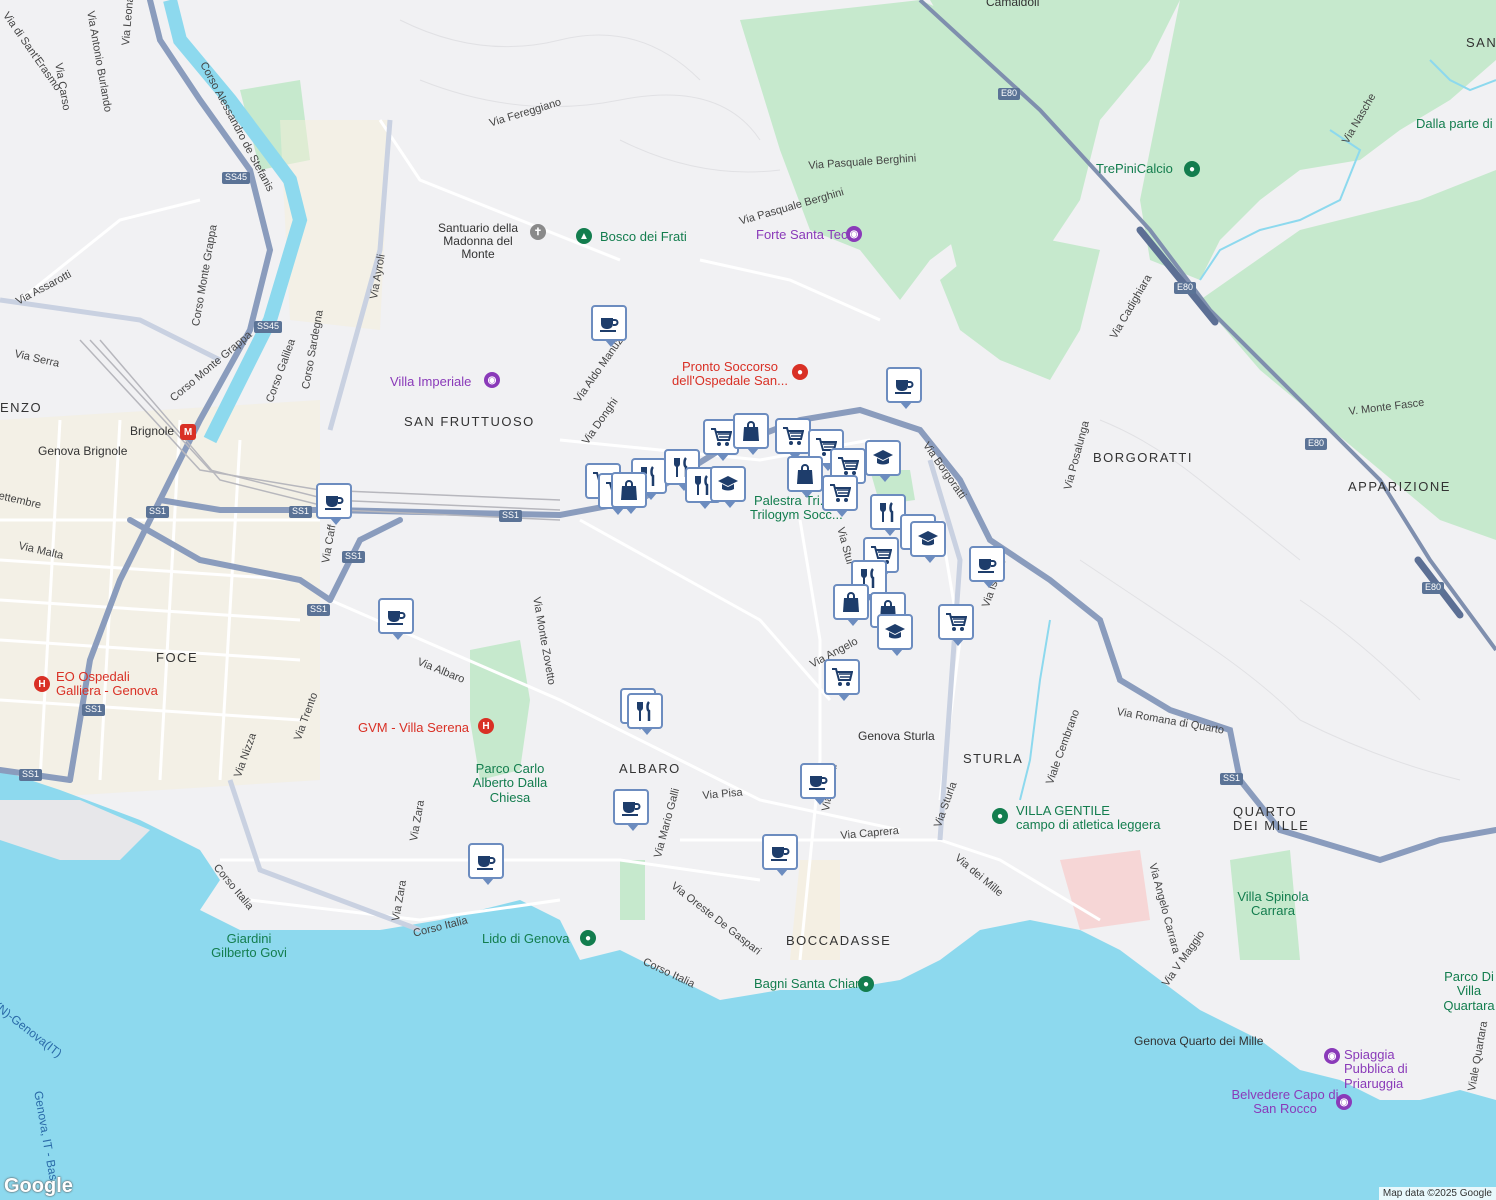 This screenshot has width=1496, height=1200. Describe the element at coordinates (177, 657) in the screenshot. I see `district-label: FOCE` at that location.